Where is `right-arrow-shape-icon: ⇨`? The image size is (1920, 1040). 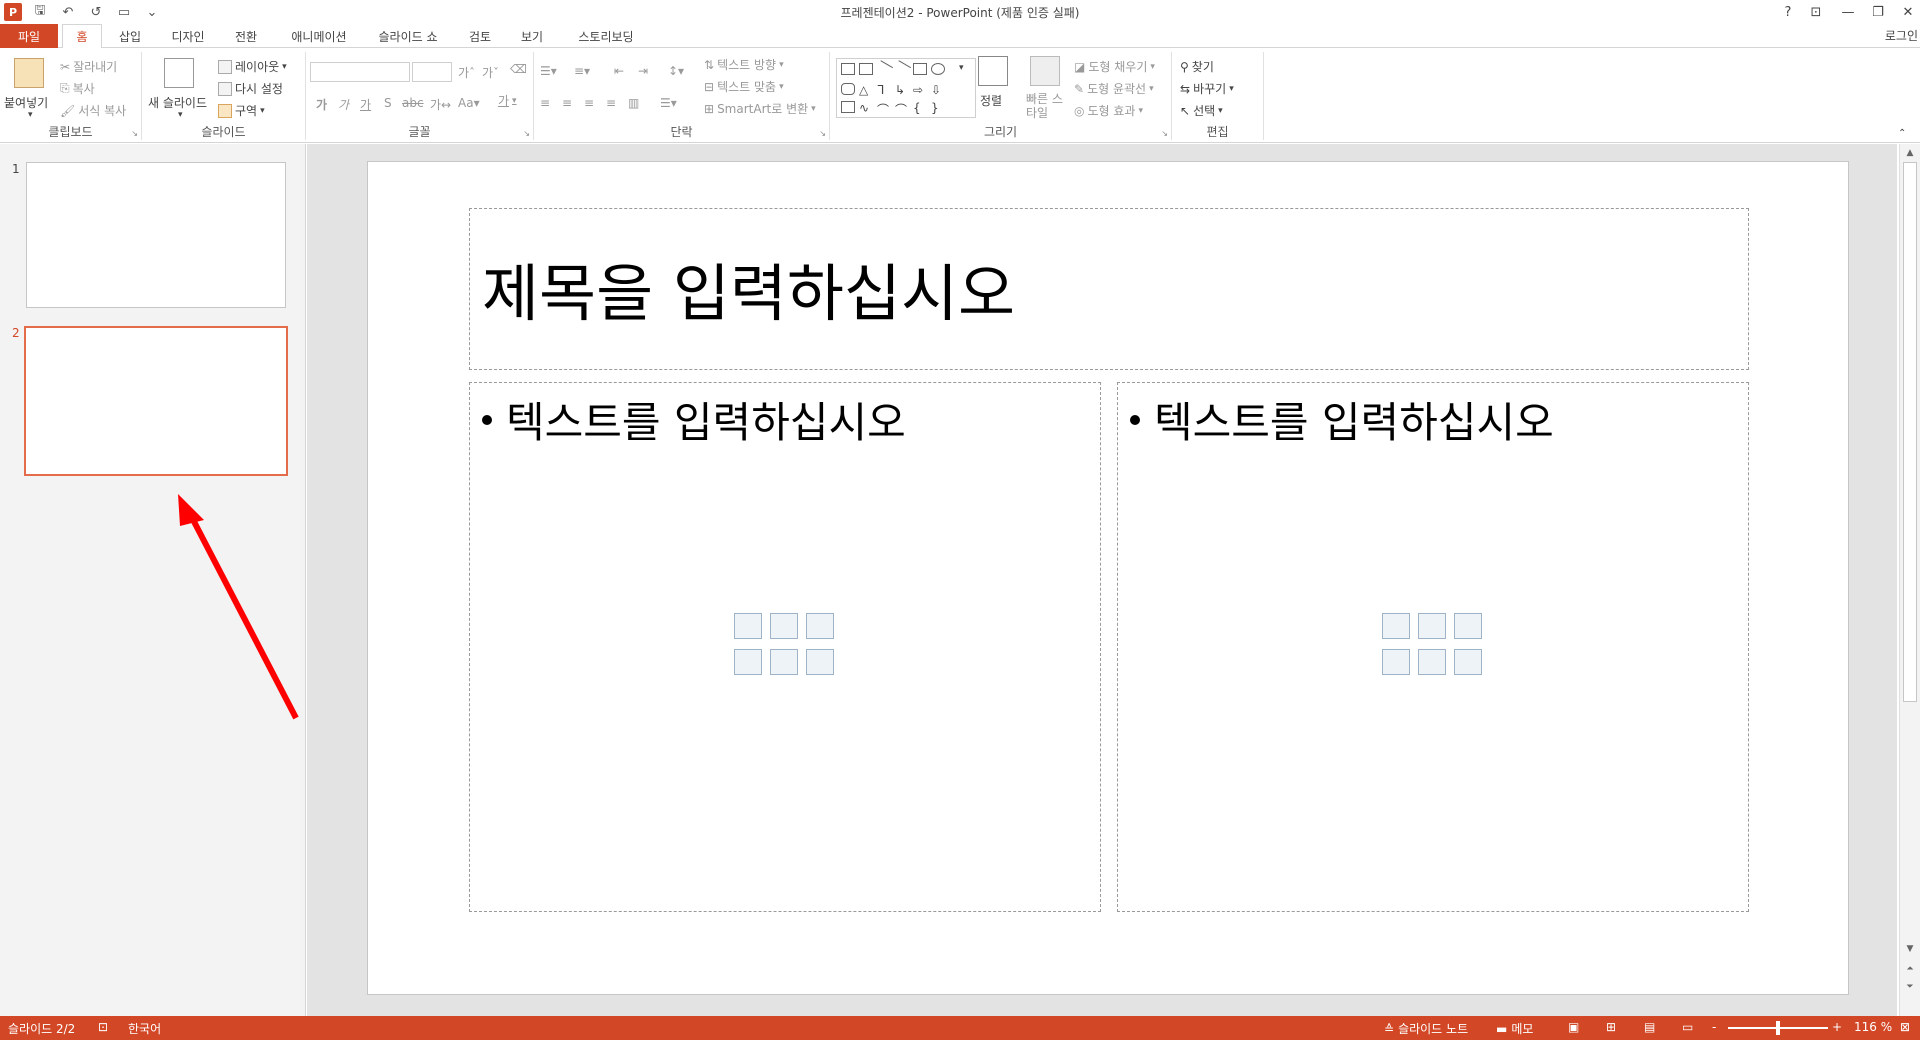 right-arrow-shape-icon: ⇨ is located at coordinates (920, 90).